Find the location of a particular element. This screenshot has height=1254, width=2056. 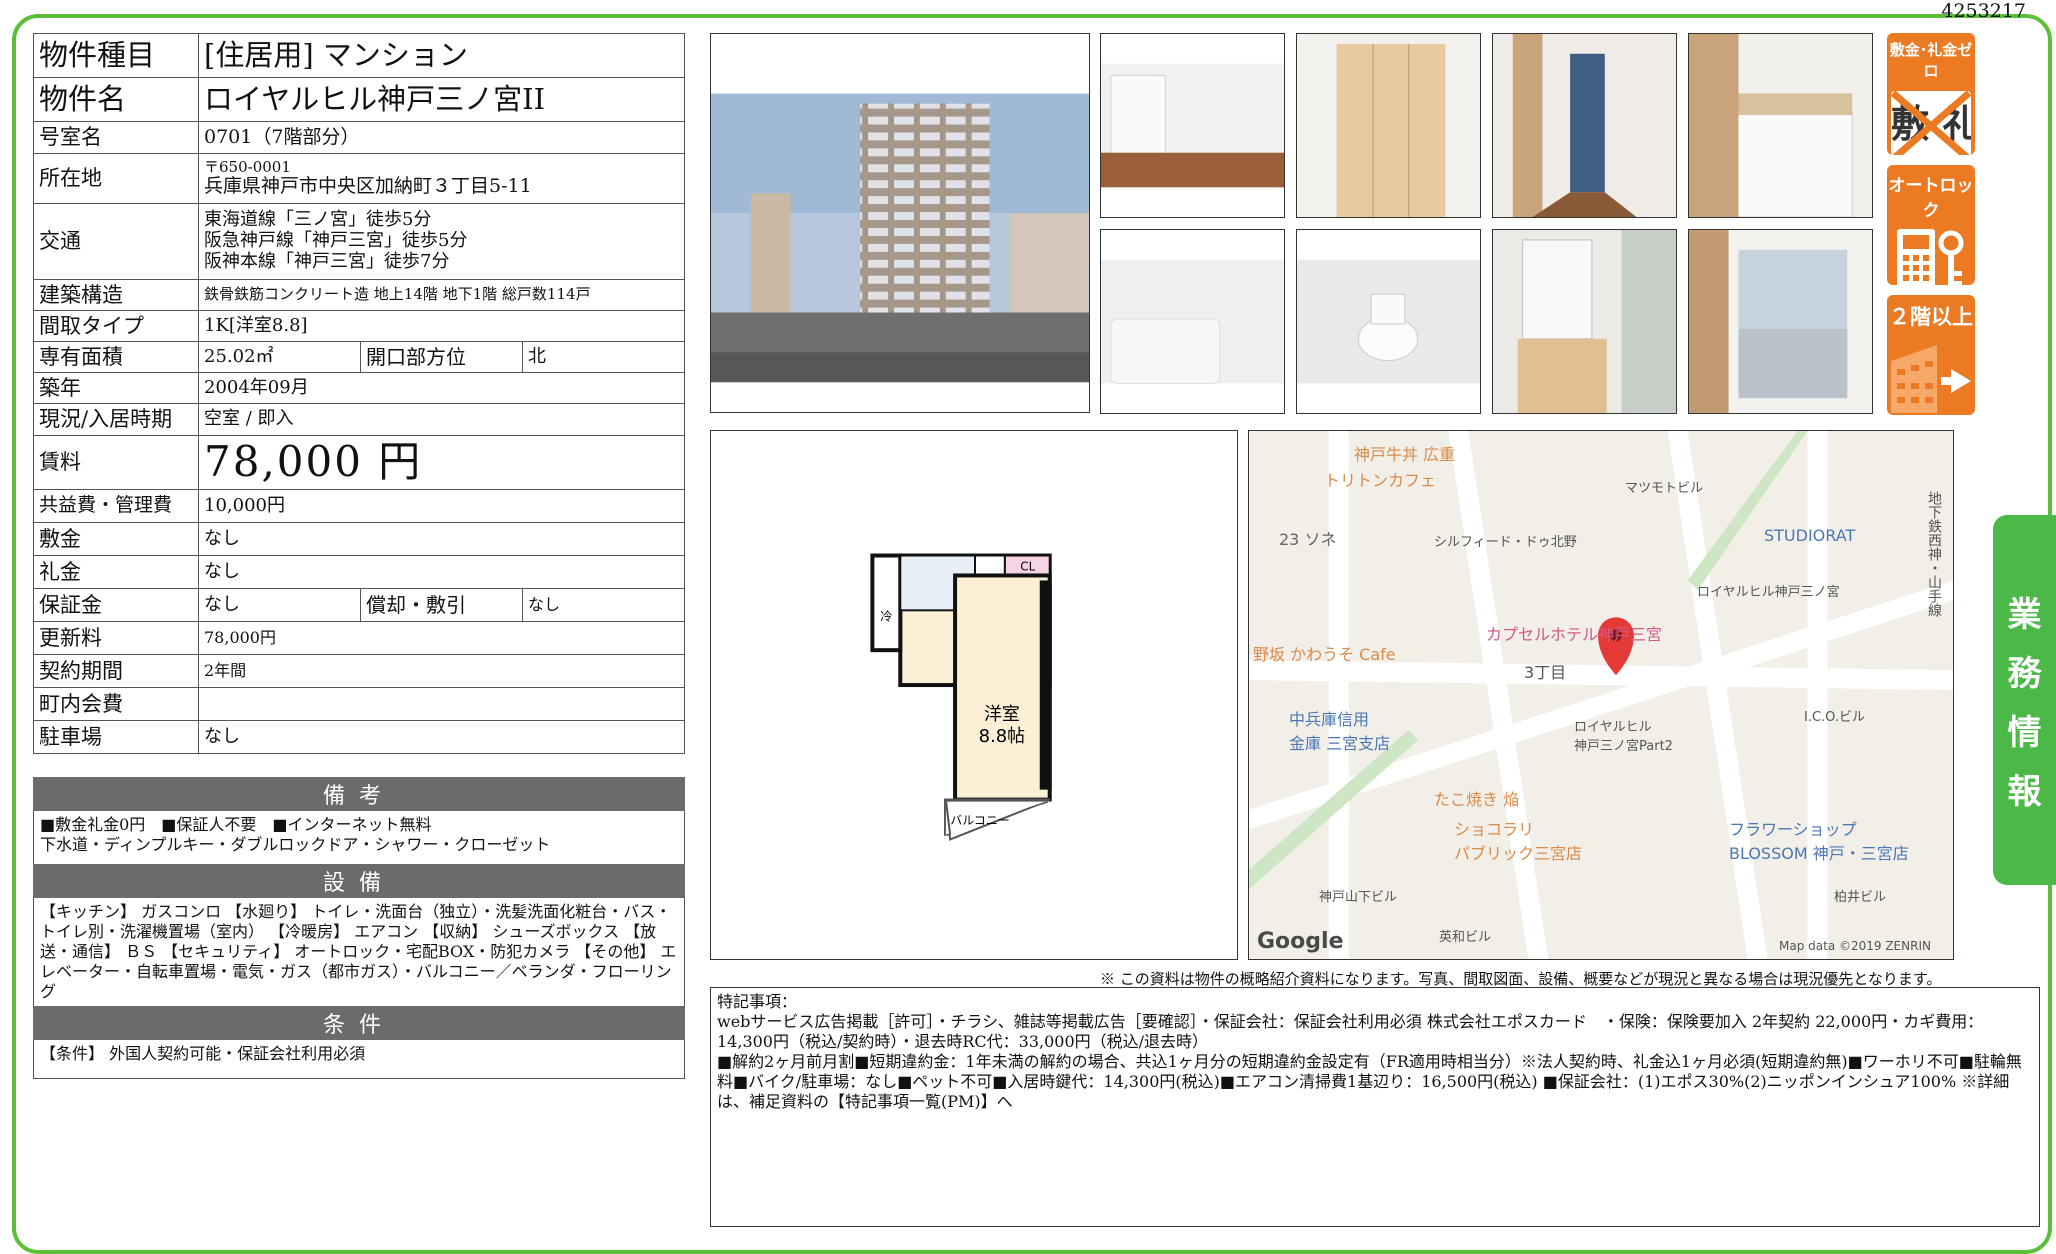

postal-code: 〒650-0001 is located at coordinates (247, 166).